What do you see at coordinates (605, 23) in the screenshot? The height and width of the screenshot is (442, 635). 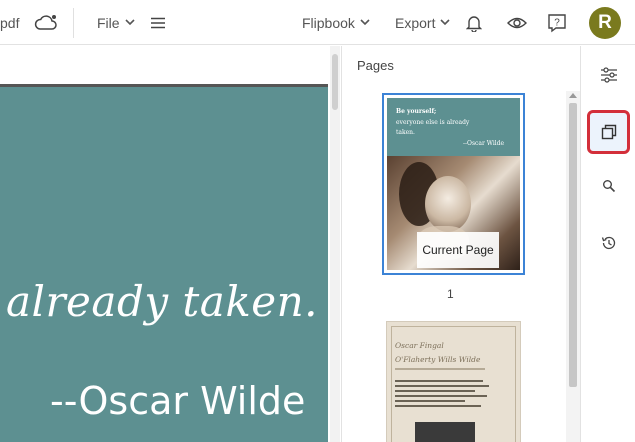 I see `user-avatar: R` at bounding box center [605, 23].